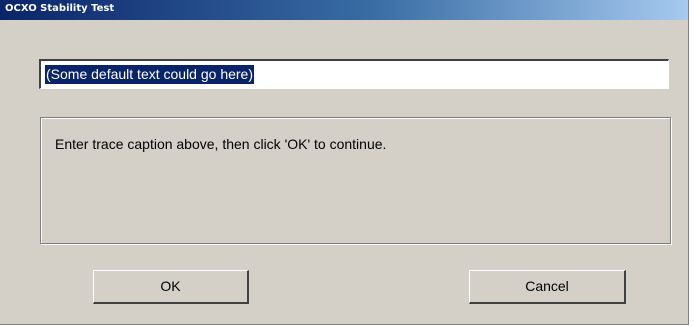 The width and height of the screenshot is (694, 327). I want to click on trace-caption-selected-text: (Some default text could go here), so click(150, 74).